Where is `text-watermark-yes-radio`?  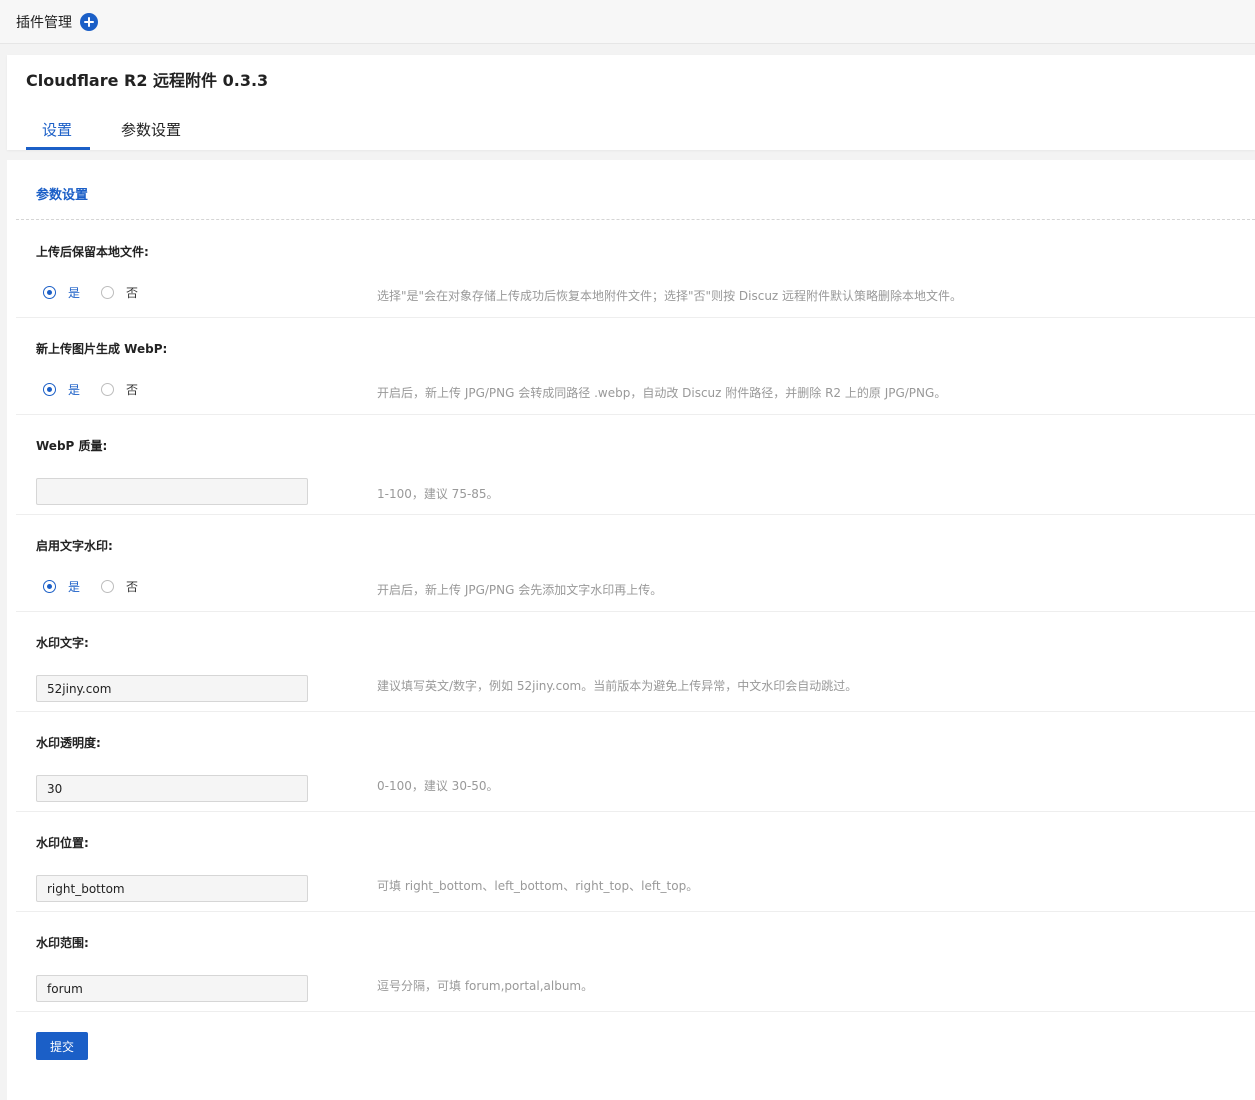
text-watermark-yes-radio is located at coordinates (49, 586).